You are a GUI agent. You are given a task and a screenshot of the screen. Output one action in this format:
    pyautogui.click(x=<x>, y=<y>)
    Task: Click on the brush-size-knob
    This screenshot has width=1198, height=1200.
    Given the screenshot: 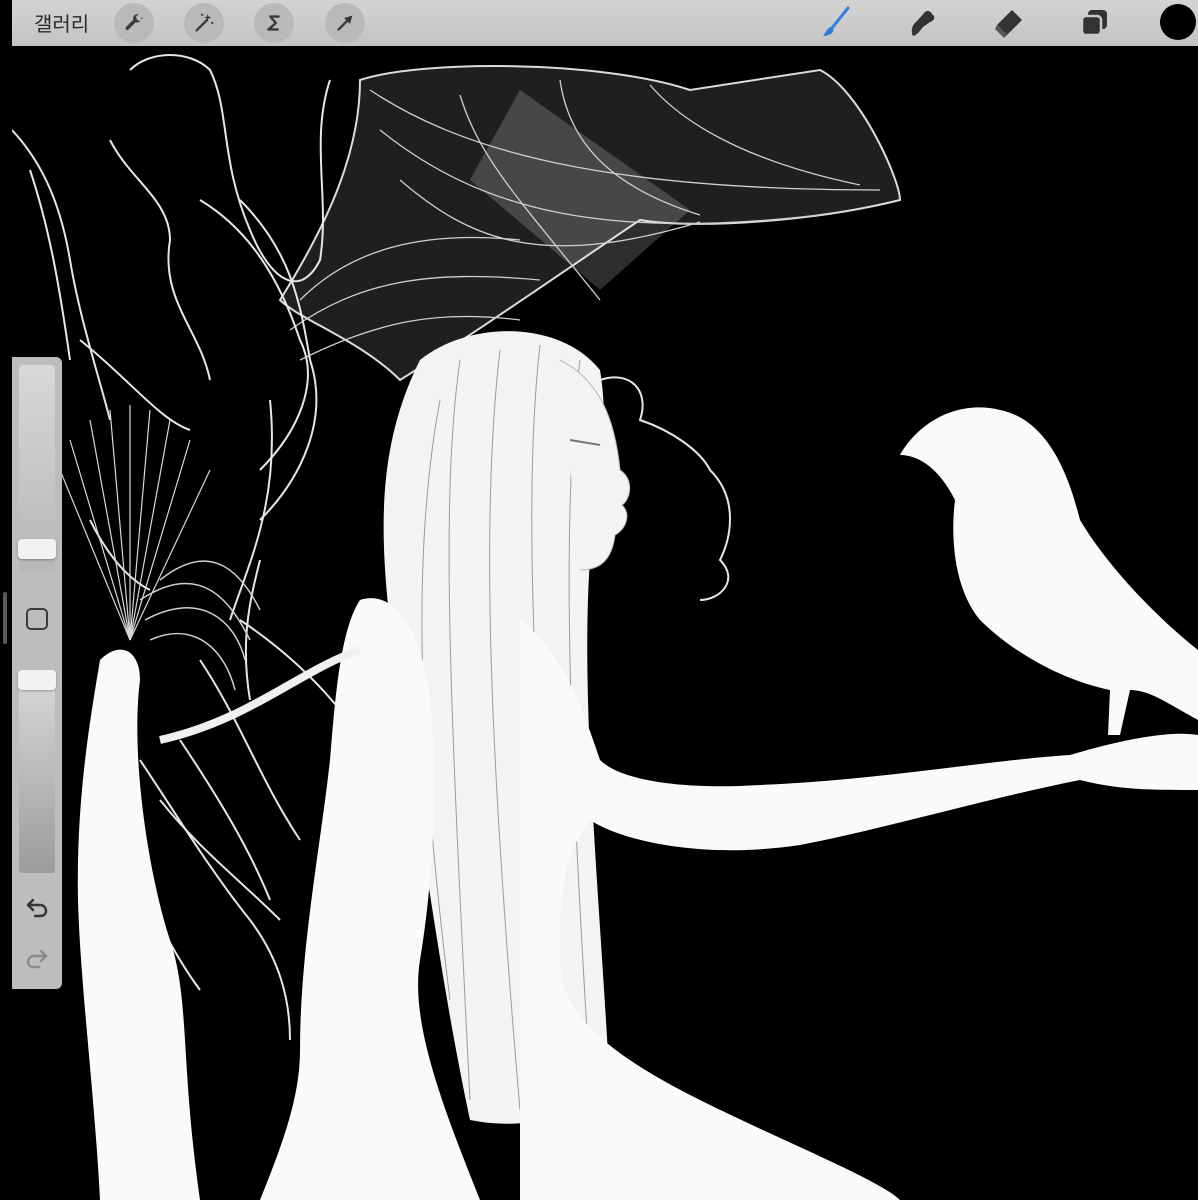 What is the action you would take?
    pyautogui.click(x=37, y=549)
    